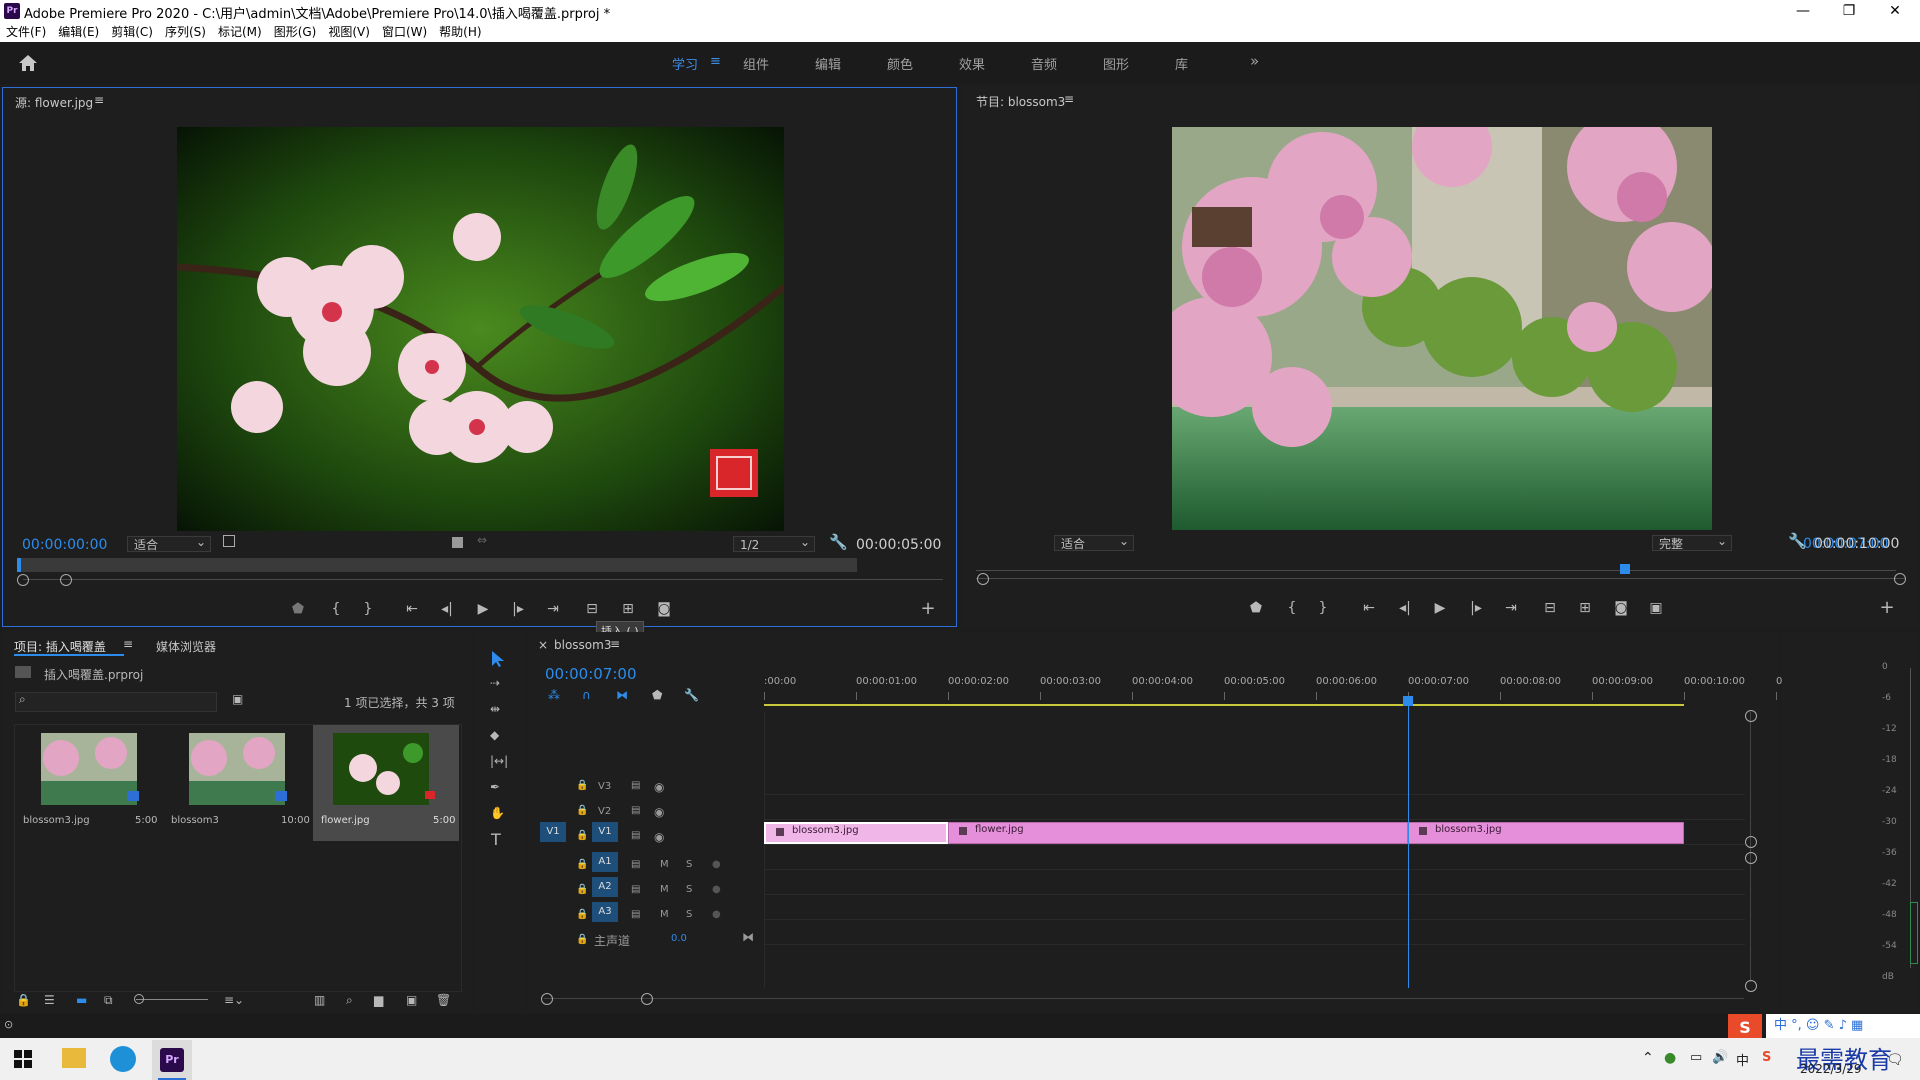 This screenshot has width=1920, height=1080. What do you see at coordinates (23, 1059) in the screenshot?
I see `windows-start-icon` at bounding box center [23, 1059].